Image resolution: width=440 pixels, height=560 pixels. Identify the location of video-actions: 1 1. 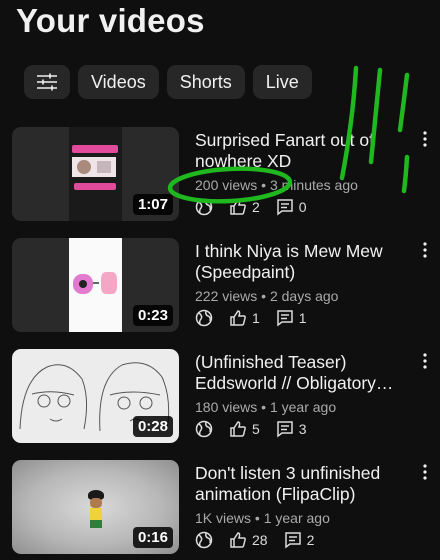
(308, 318).